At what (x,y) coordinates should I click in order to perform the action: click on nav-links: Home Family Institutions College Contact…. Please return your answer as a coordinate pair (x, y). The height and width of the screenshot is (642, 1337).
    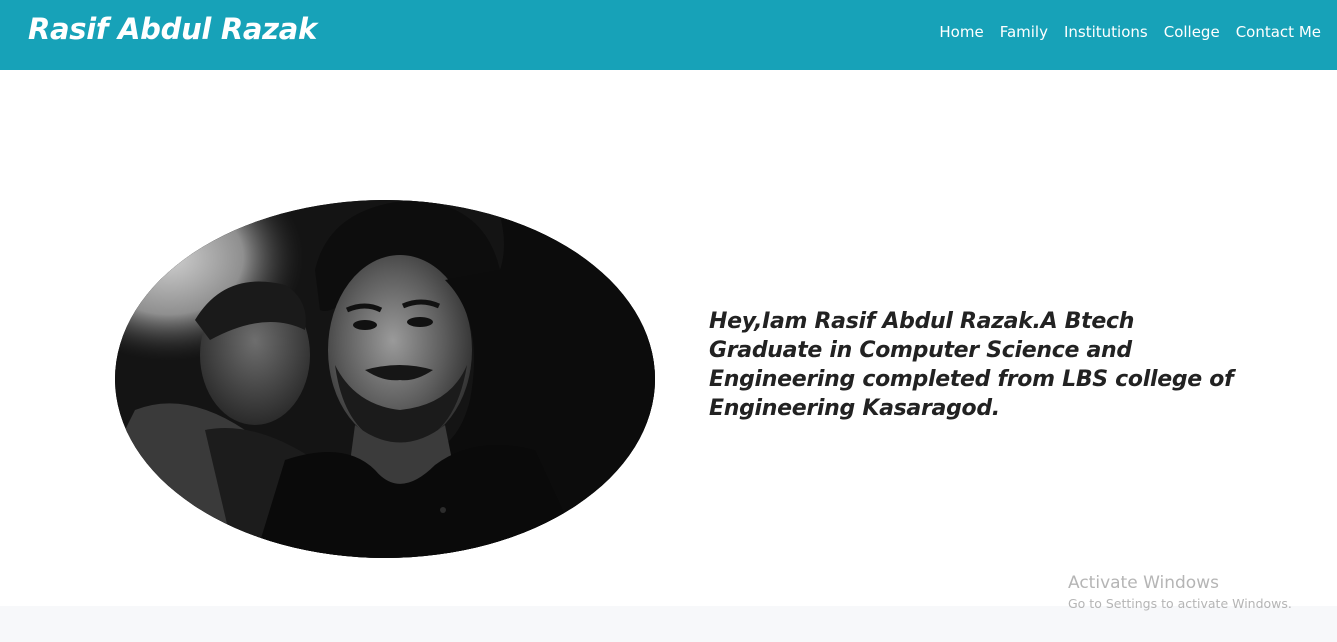
    Looking at the image, I should click on (1130, 32).